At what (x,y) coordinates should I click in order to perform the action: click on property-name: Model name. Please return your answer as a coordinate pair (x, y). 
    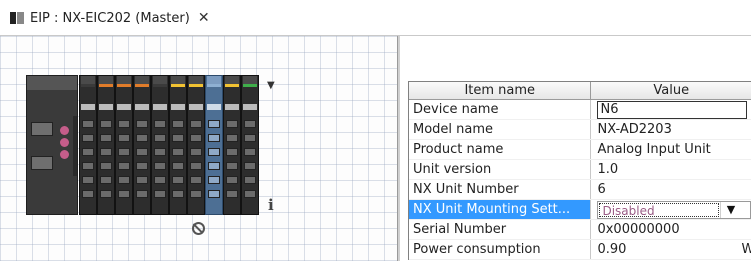
    Looking at the image, I should click on (500, 129).